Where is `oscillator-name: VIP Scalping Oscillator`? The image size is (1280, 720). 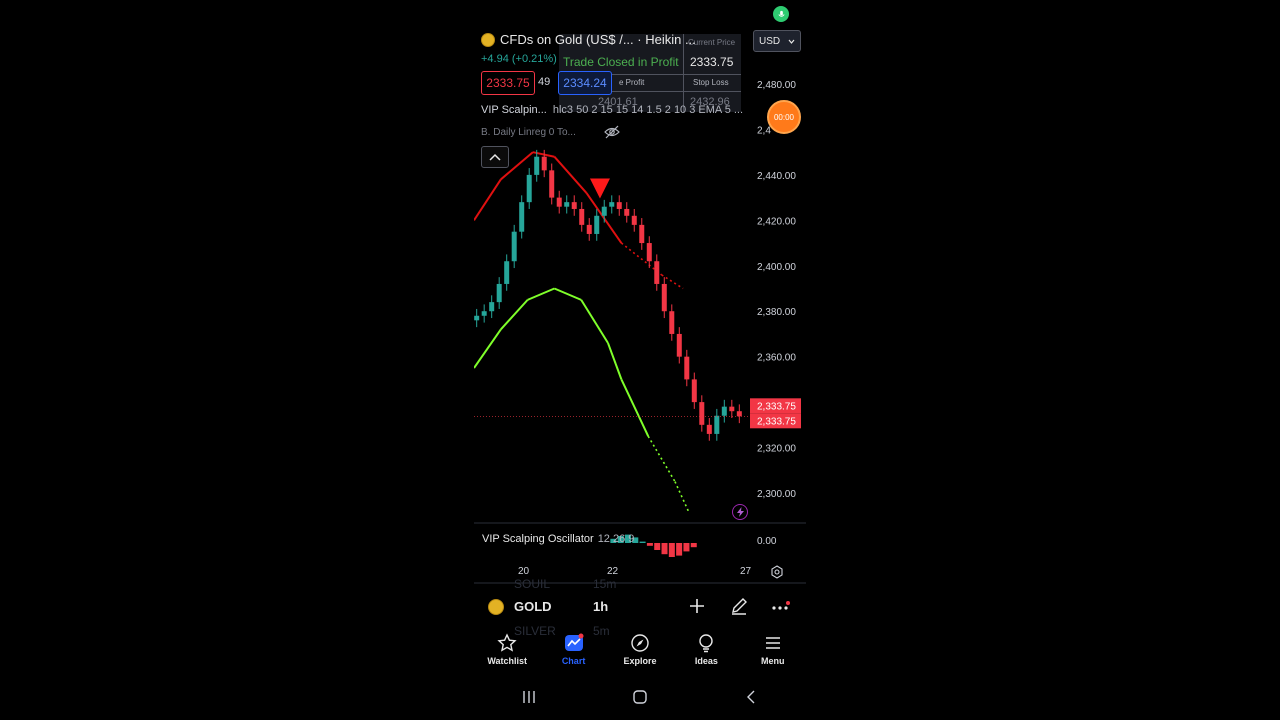
oscillator-name: VIP Scalping Oscillator is located at coordinates (538, 539).